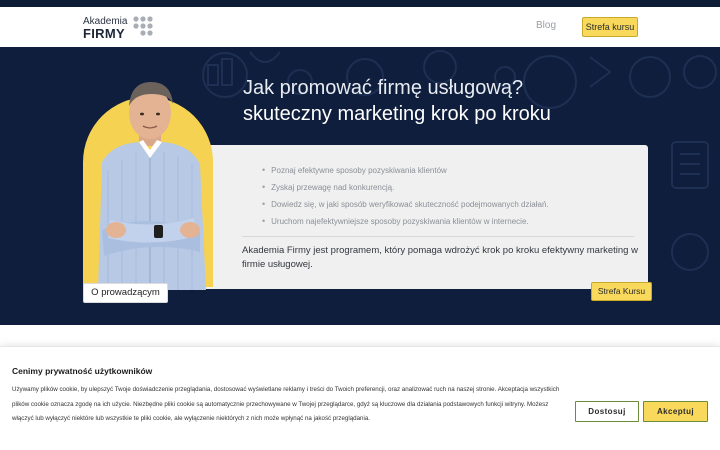 This screenshot has width=720, height=450. I want to click on cookie-banner-title: Cenimy prywatność użytkowników, so click(82, 371).